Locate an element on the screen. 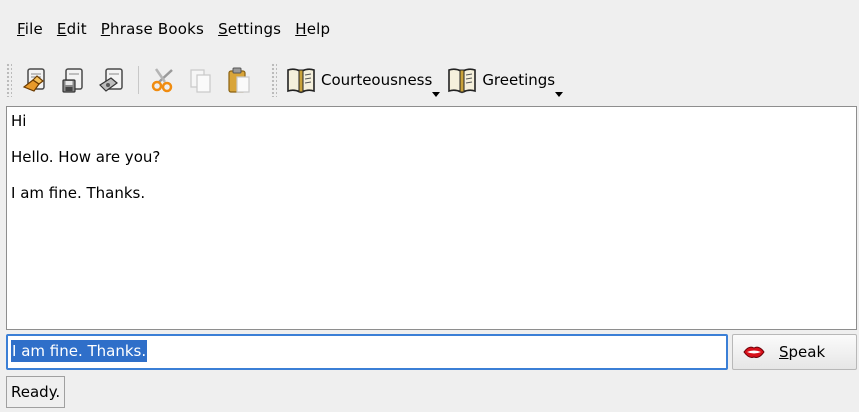 This screenshot has height=412, width=859. paste-button is located at coordinates (239, 80).